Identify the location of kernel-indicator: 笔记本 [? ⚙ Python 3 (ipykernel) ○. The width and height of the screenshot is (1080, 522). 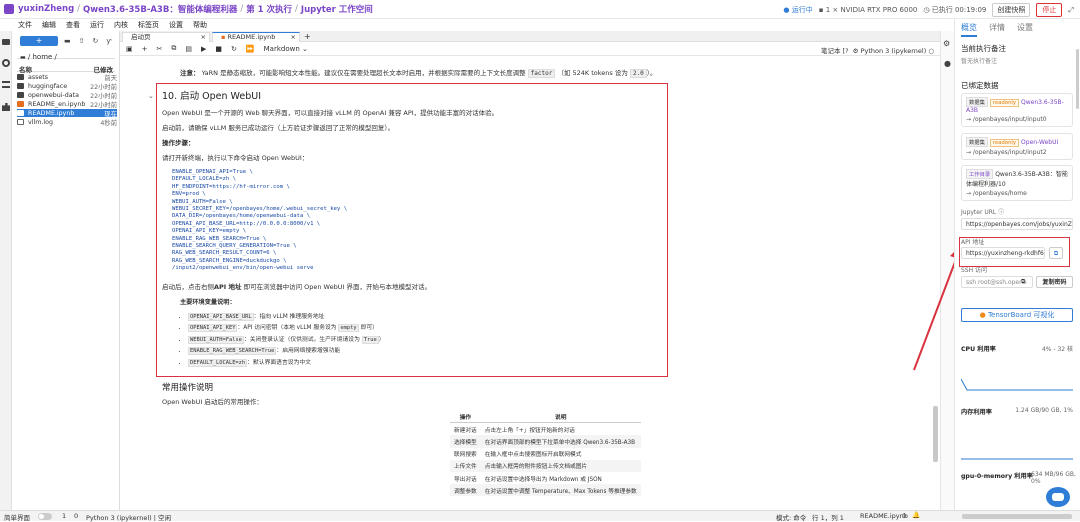
(877, 50).